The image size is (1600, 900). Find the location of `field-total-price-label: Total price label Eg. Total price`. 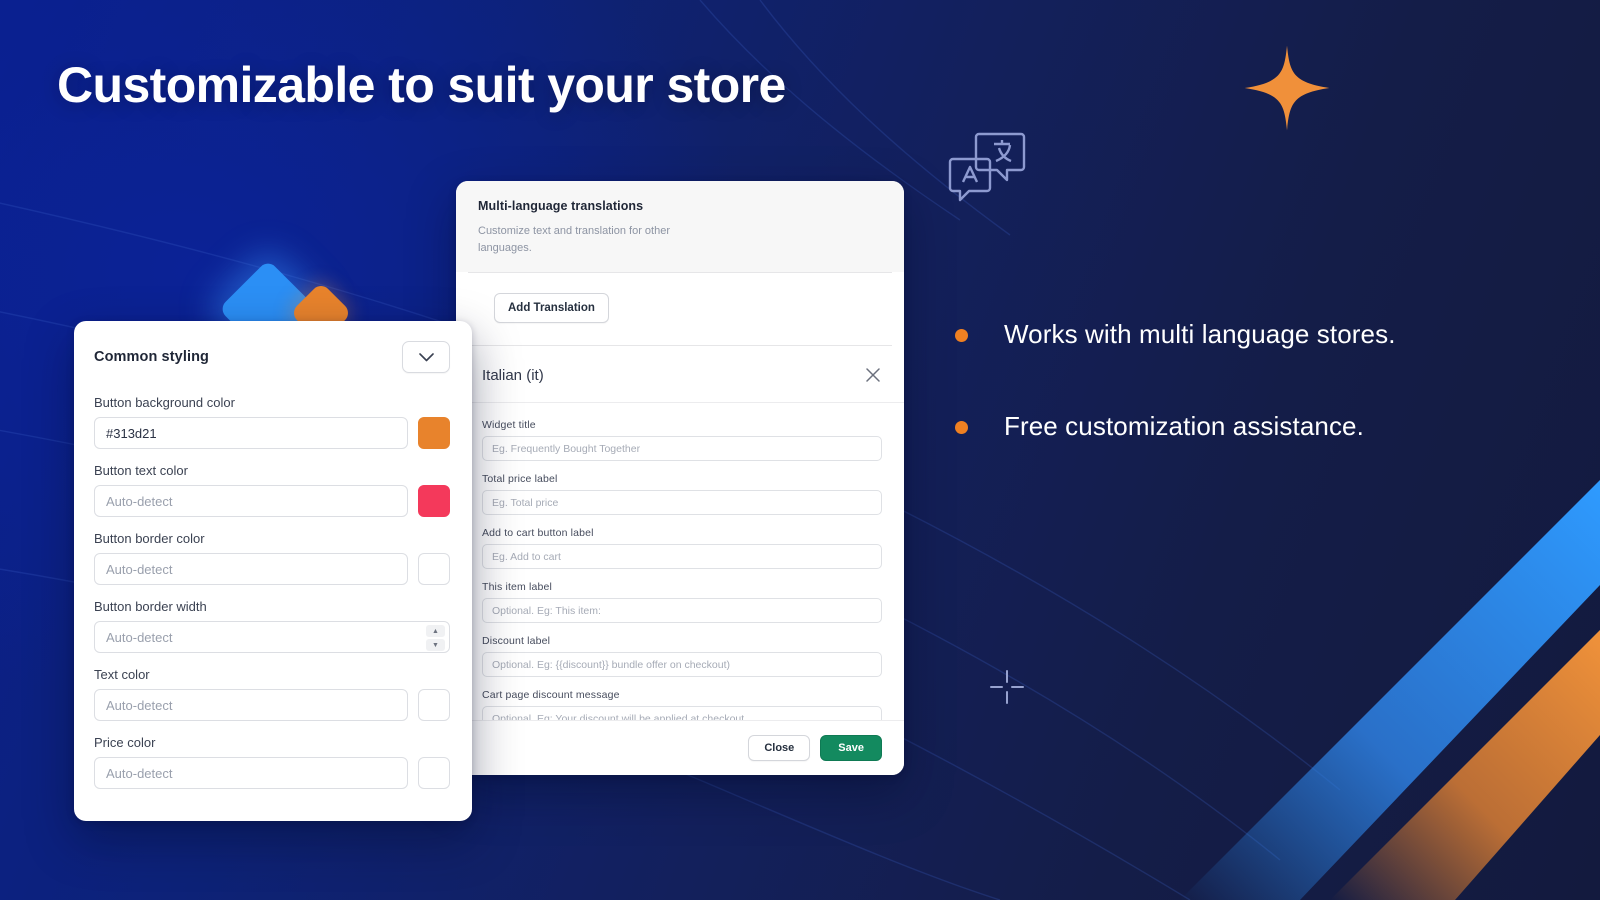

field-total-price-label: Total price label Eg. Total price is located at coordinates (682, 494).